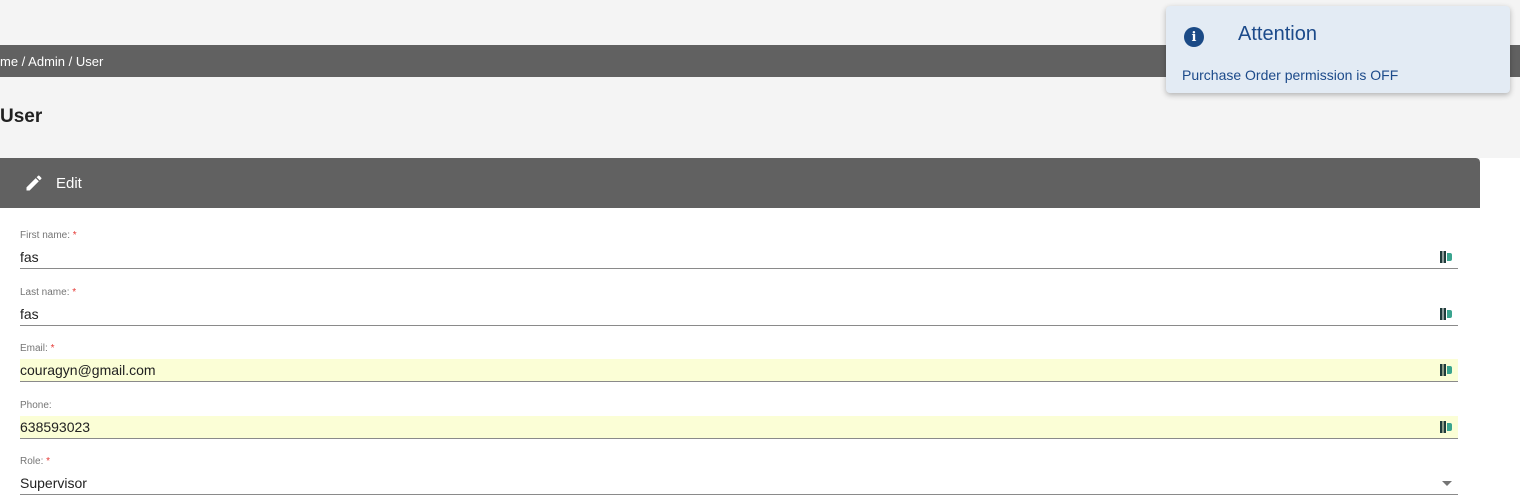 The width and height of the screenshot is (1520, 500). Describe the element at coordinates (1194, 37) in the screenshot. I see `info-icon: i` at that location.